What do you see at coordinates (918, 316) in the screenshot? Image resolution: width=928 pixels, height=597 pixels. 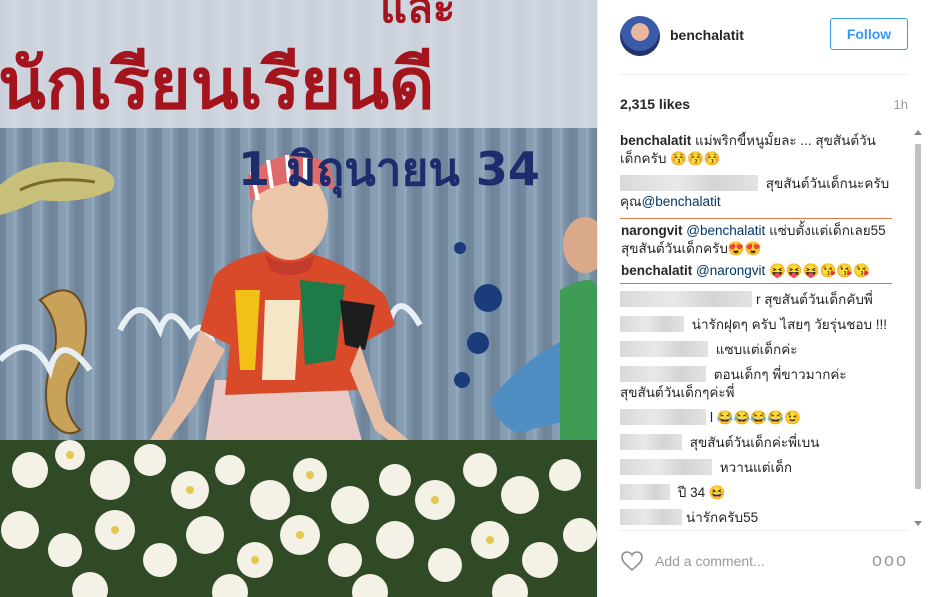 I see `scroll-thumb` at bounding box center [918, 316].